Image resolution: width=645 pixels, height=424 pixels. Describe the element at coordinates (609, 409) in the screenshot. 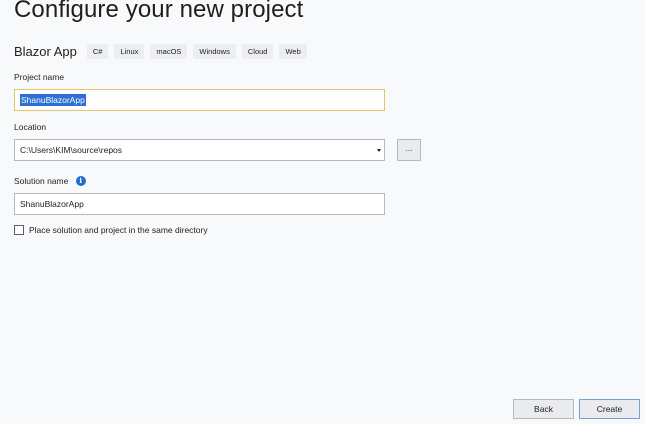

I see `create-button: Create` at that location.